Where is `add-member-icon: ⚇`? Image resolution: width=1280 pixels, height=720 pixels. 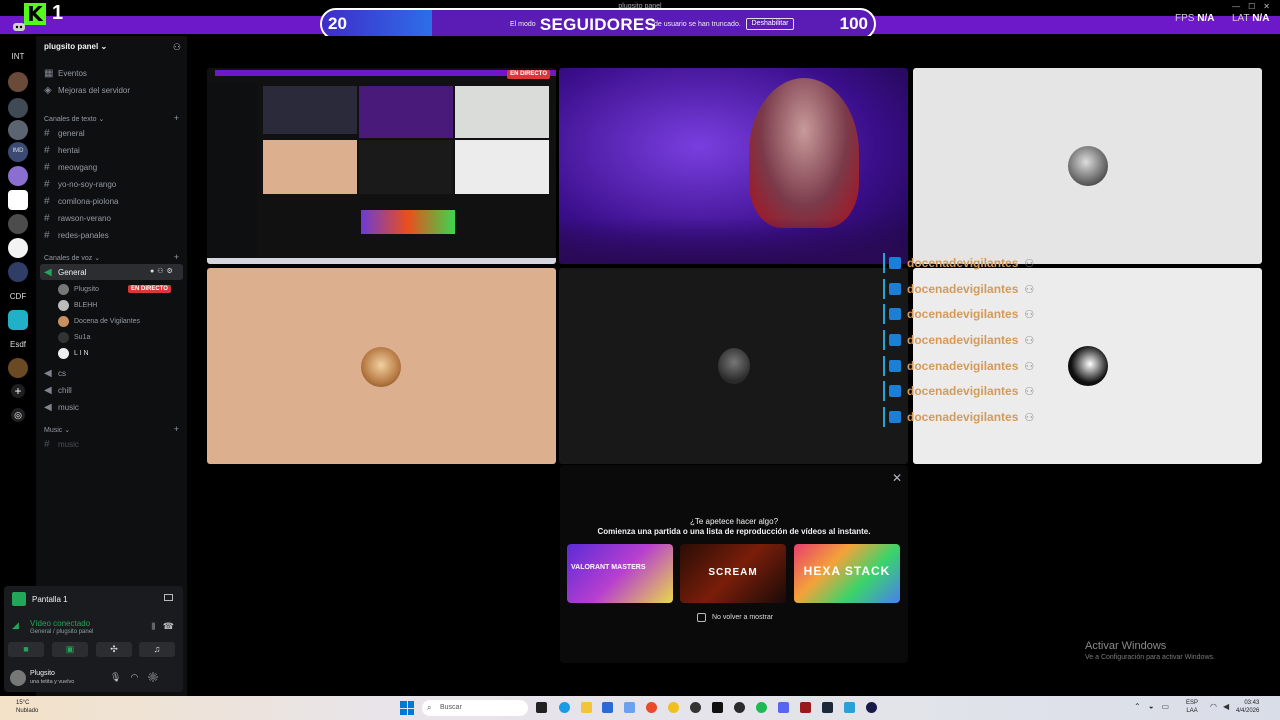 add-member-icon: ⚇ is located at coordinates (177, 47).